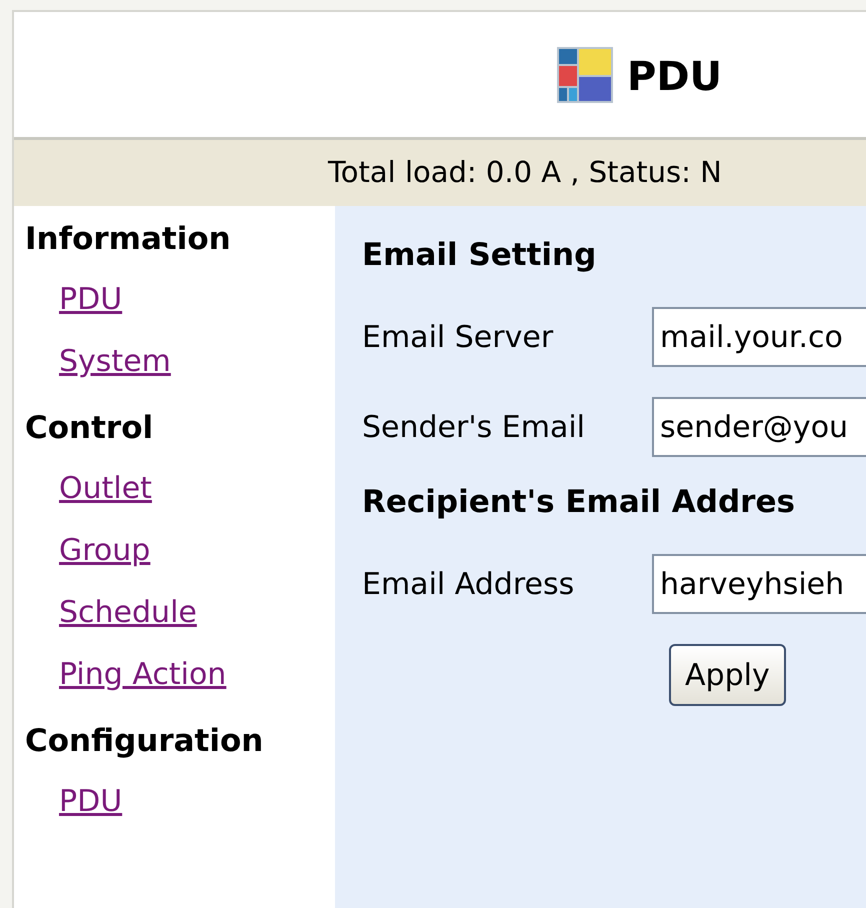 This screenshot has height=908, width=866. I want to click on field-label: Sender's Email, so click(474, 427).